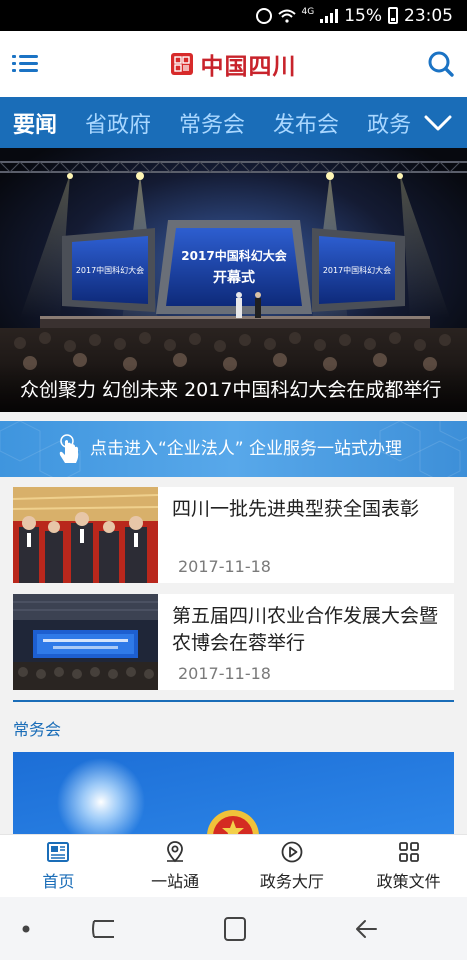 The image size is (467, 960). I want to click on news-list-item: 四川一批先进典型获全国表彰 2017-11-18, so click(233, 535).